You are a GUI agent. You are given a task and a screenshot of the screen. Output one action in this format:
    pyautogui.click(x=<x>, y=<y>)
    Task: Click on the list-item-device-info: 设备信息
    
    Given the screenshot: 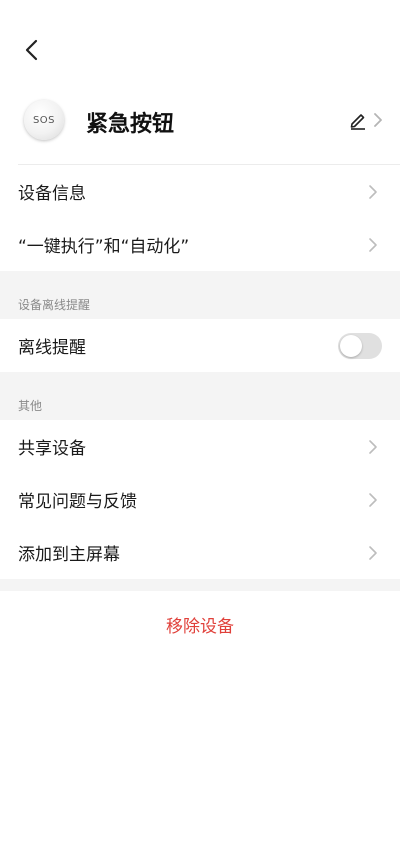 What is the action you would take?
    pyautogui.click(x=200, y=191)
    